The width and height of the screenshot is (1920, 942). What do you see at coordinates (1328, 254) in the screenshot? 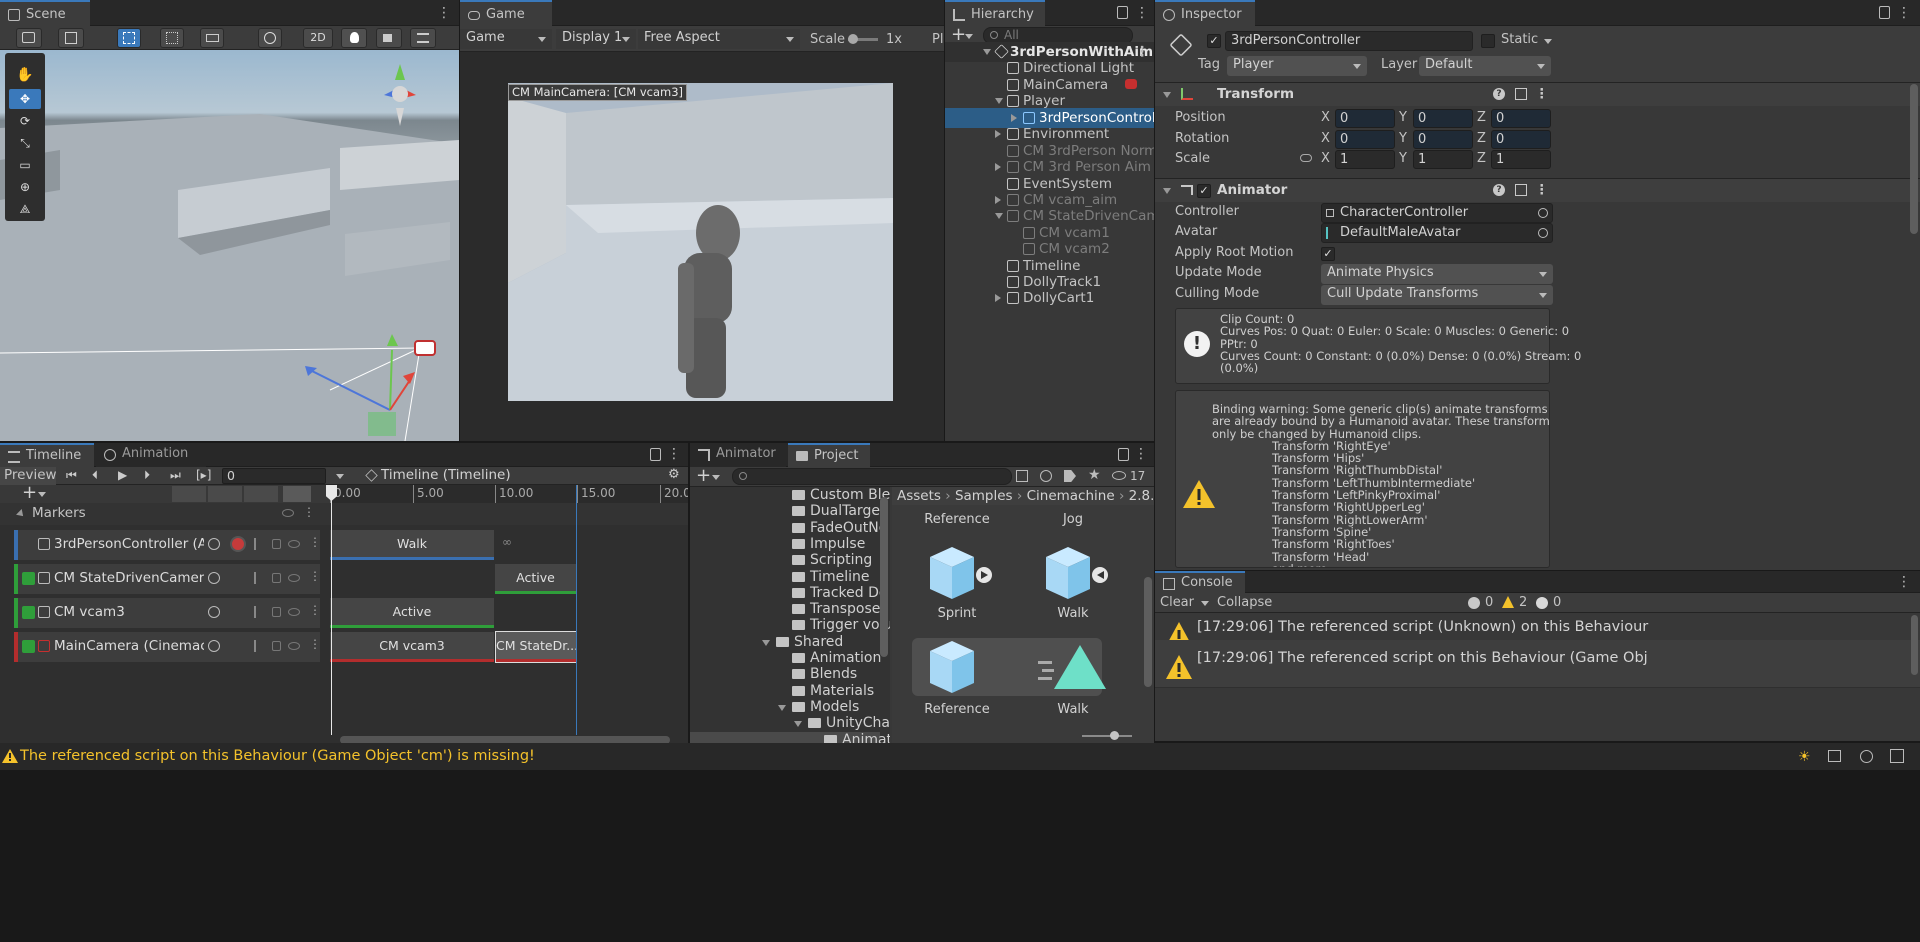
I see `root-motion-checkbox: ✓` at bounding box center [1328, 254].